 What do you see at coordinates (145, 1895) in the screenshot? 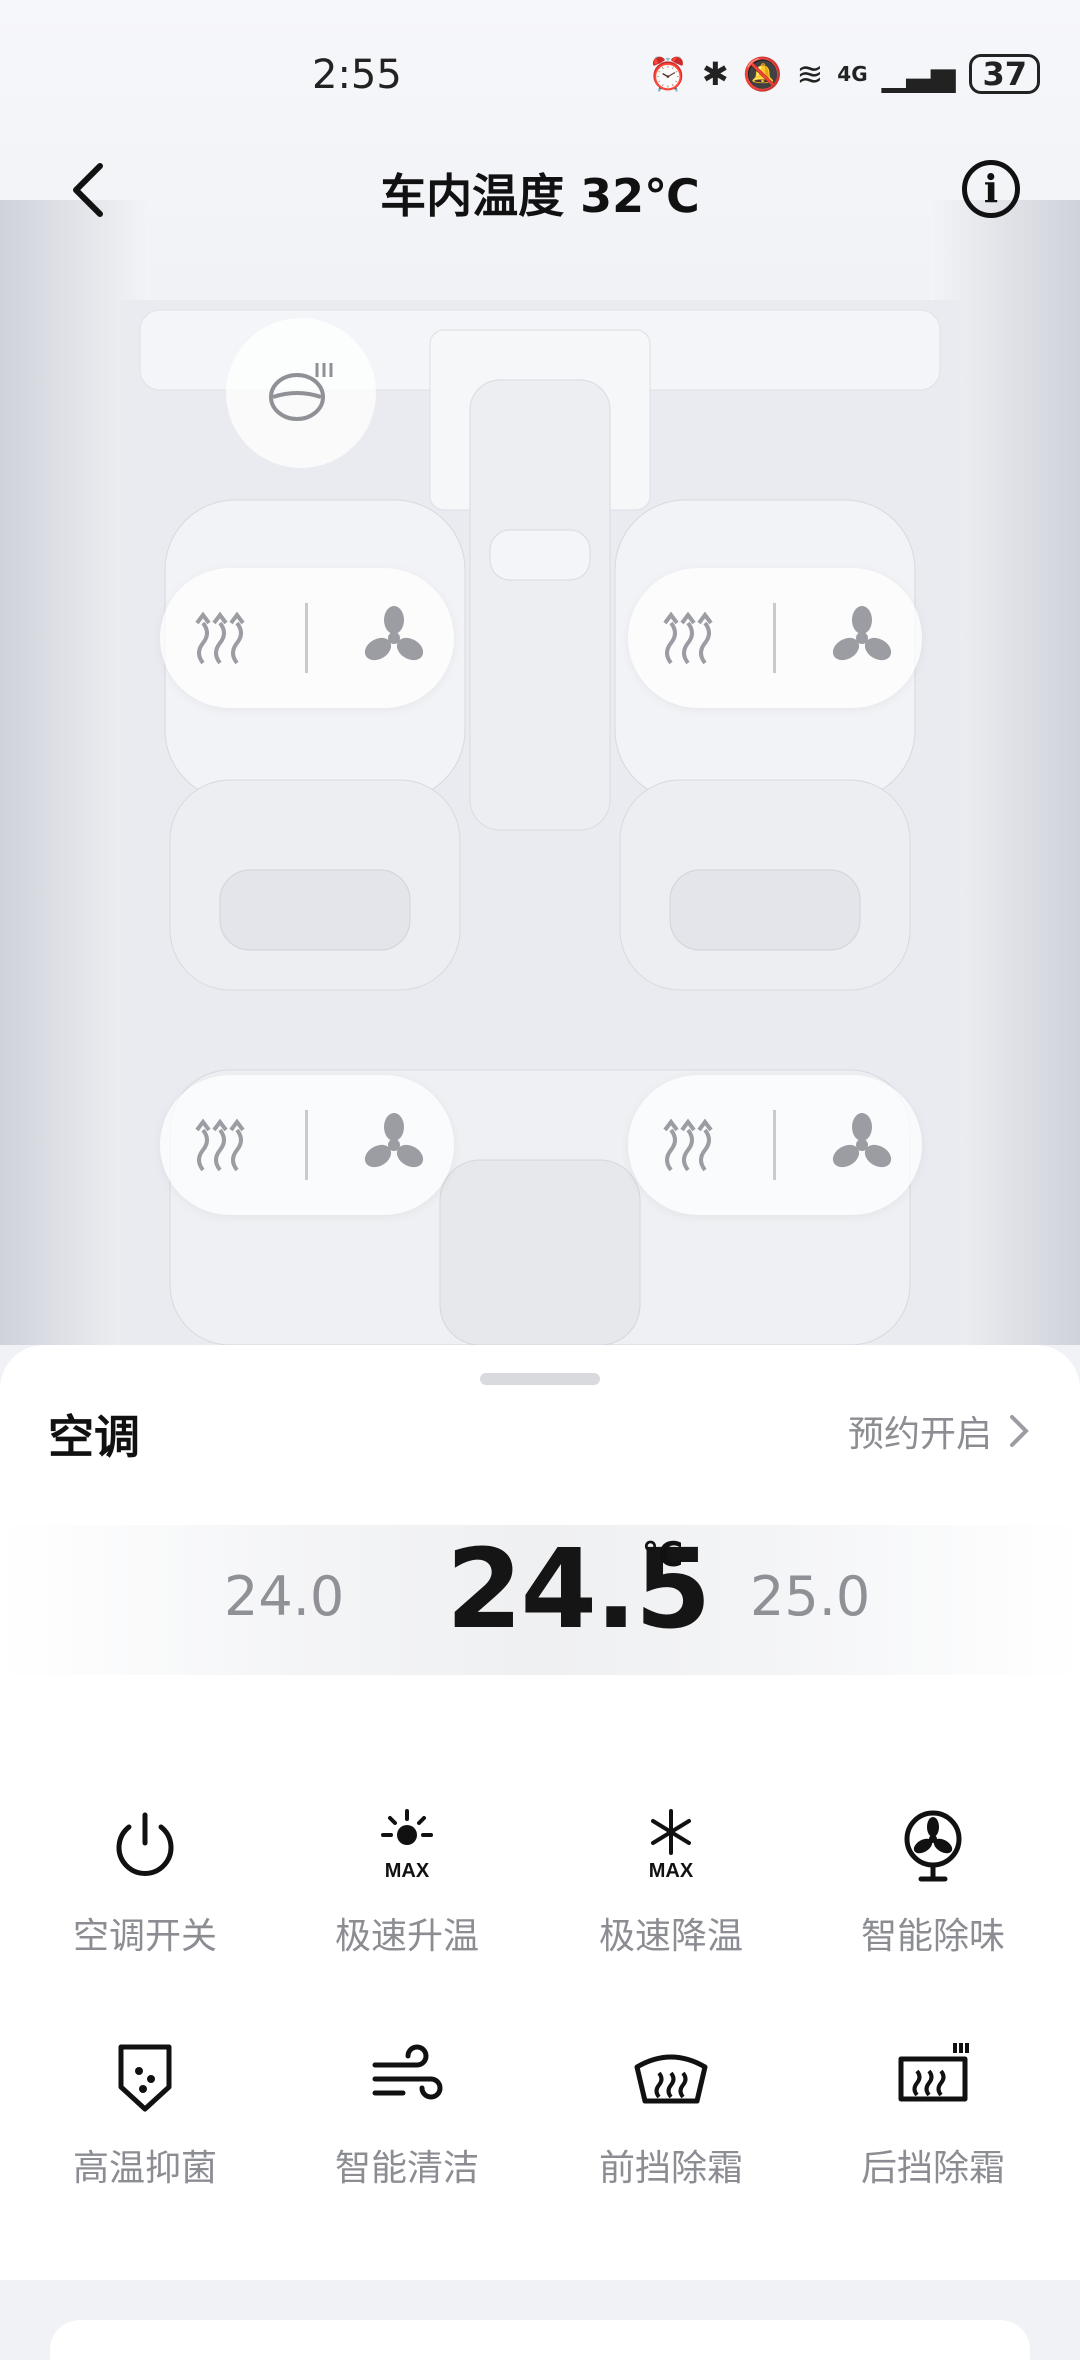
I see `ac-power-button: 空调开关` at bounding box center [145, 1895].